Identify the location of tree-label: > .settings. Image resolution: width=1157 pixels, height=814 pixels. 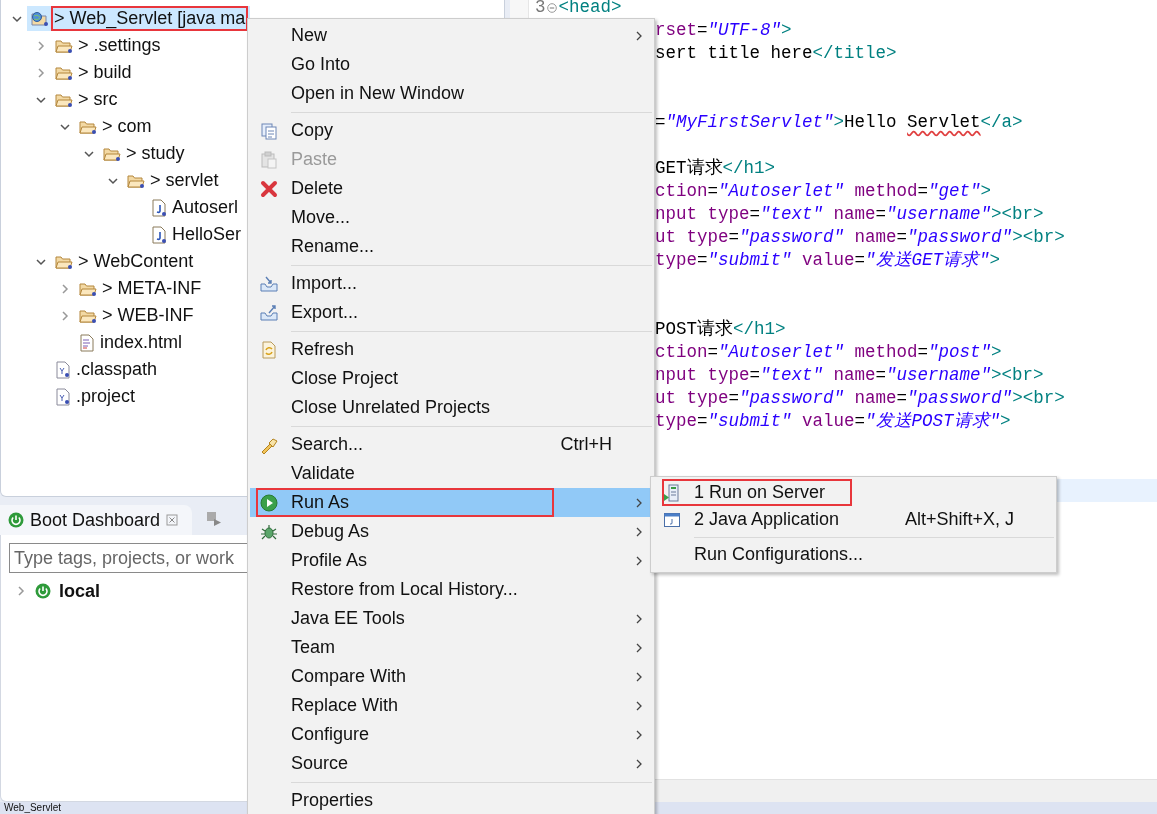
(119, 45).